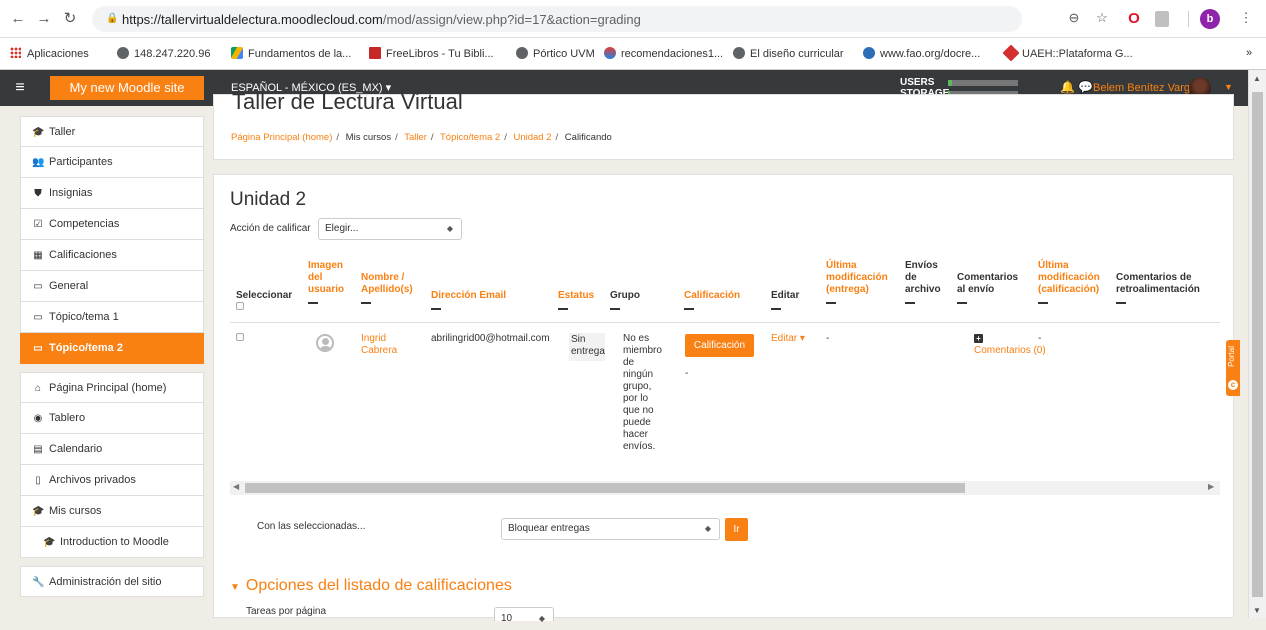 The width and height of the screenshot is (1266, 630). What do you see at coordinates (1074, 19) in the screenshot?
I see `zoom-icon: ⊖` at bounding box center [1074, 19].